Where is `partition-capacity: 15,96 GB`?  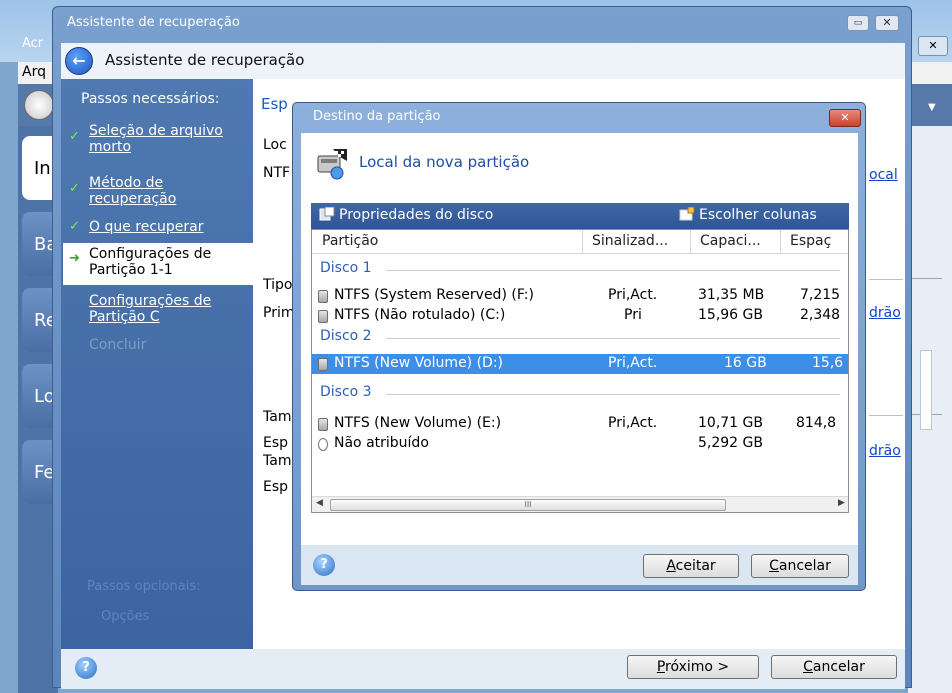 partition-capacity: 15,96 GB is located at coordinates (730, 315).